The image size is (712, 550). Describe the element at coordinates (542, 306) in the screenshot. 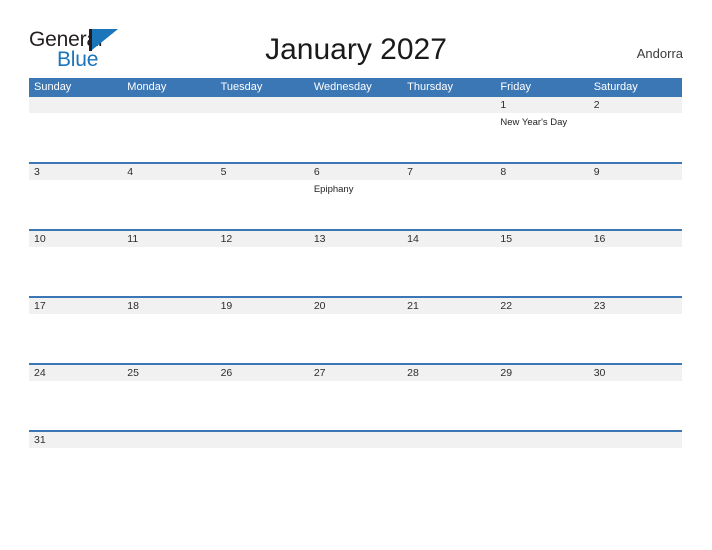

I see `day-number: 22` at that location.